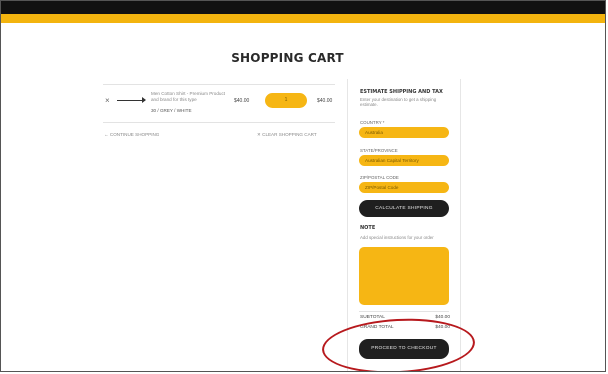  Describe the element at coordinates (442, 317) in the screenshot. I see `subtotal-value: $40.00` at that location.